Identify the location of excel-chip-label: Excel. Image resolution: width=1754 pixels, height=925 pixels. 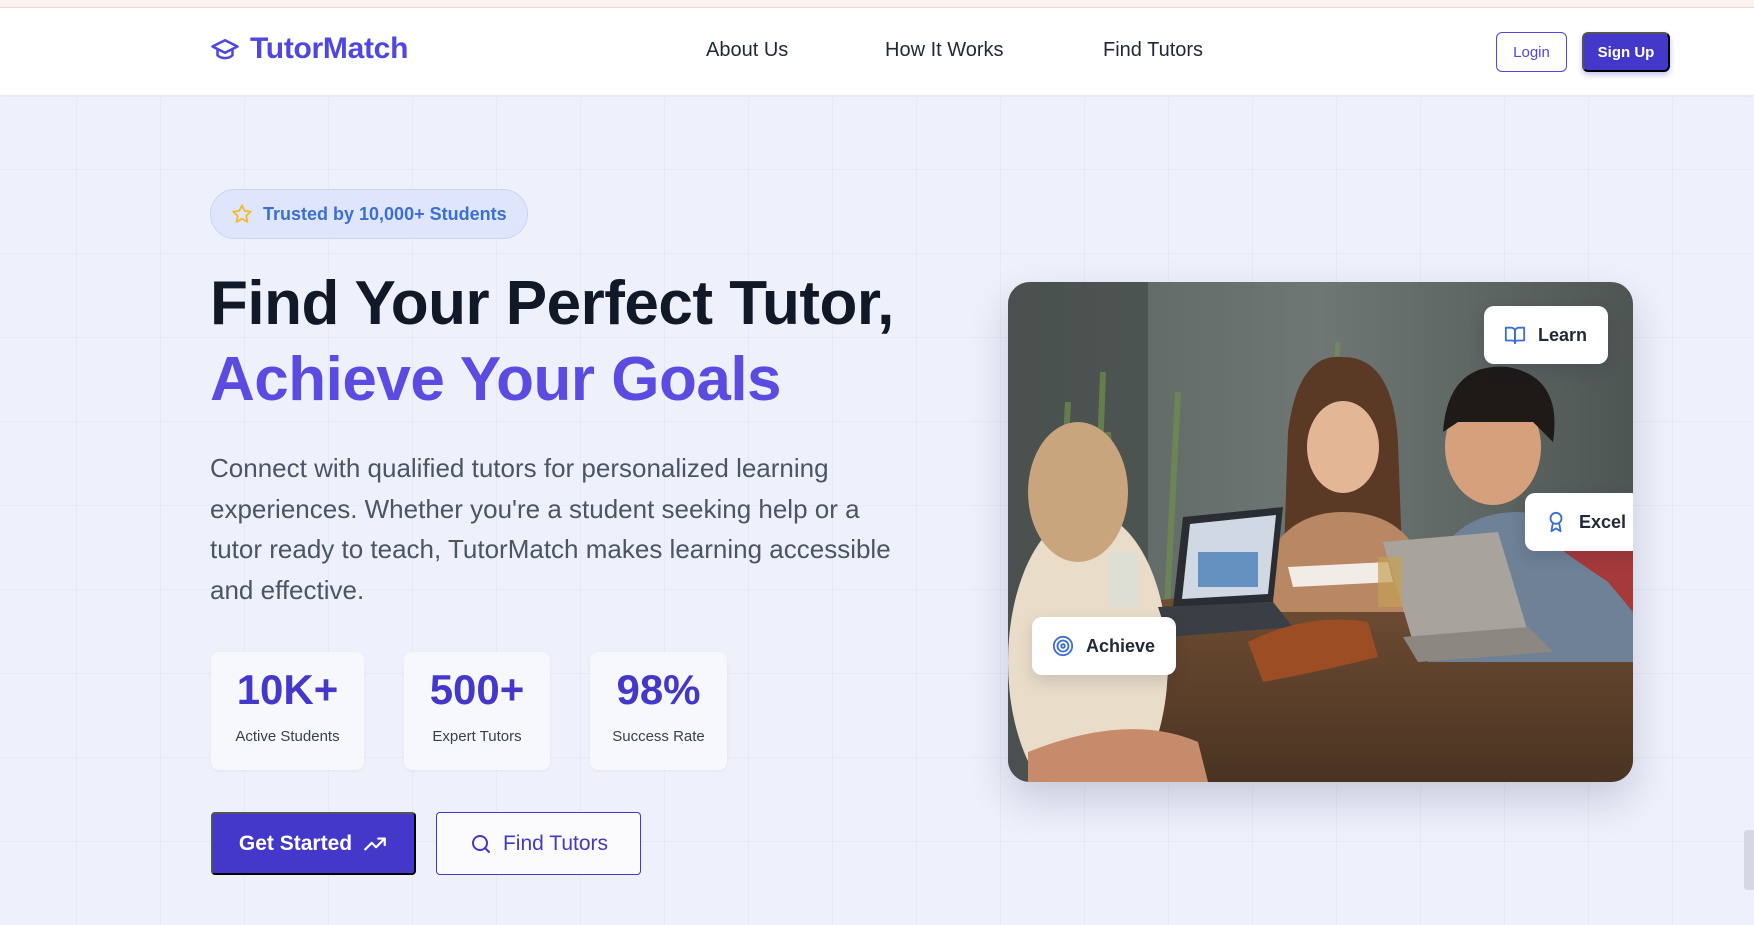
(1603, 521).